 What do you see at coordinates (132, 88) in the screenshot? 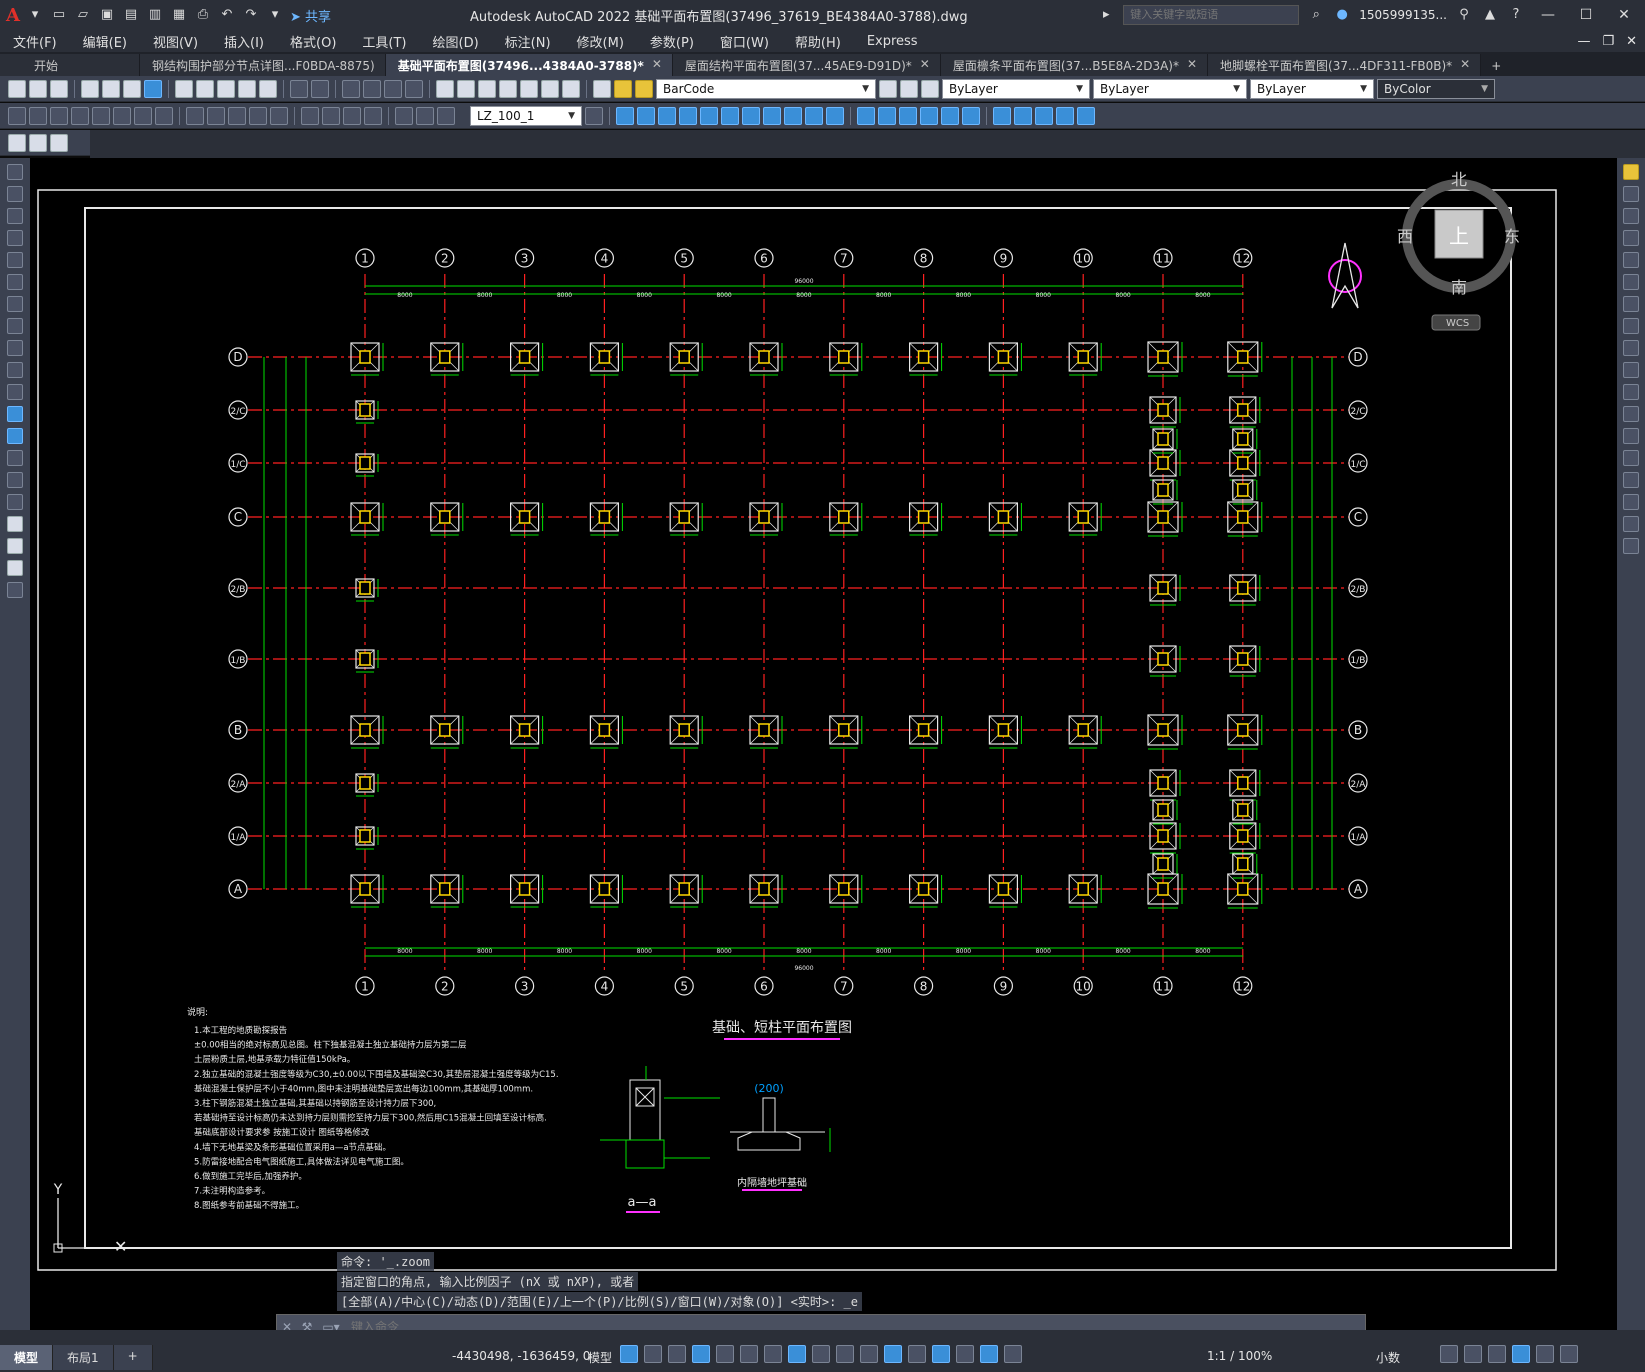
I see `publish-icon` at bounding box center [132, 88].